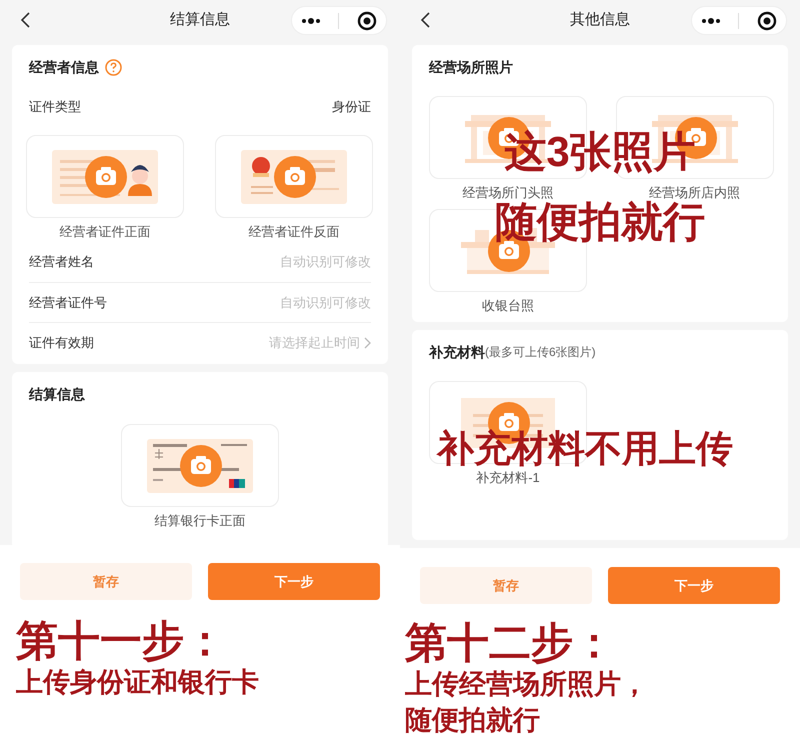 Image resolution: width=800 pixels, height=750 pixels. What do you see at coordinates (585, 449) in the screenshot?
I see `overlay-note: 补充材料不用上传` at bounding box center [585, 449].